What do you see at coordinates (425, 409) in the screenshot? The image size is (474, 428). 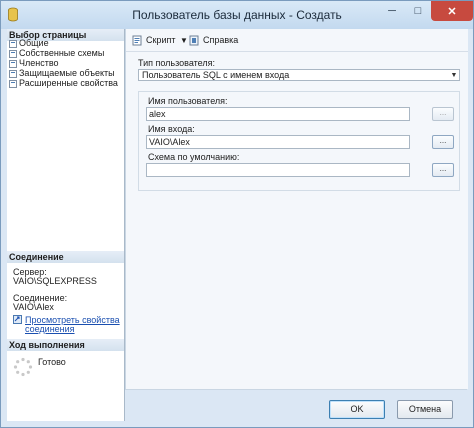 I see `cancel-button: Отмена` at bounding box center [425, 409].